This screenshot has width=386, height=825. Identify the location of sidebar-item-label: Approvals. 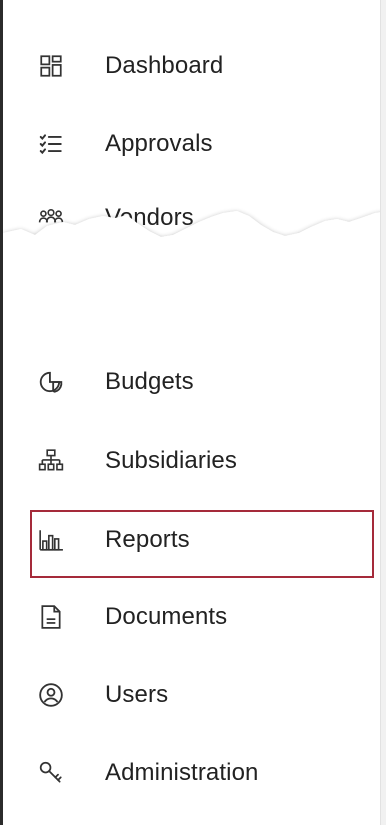
(159, 143).